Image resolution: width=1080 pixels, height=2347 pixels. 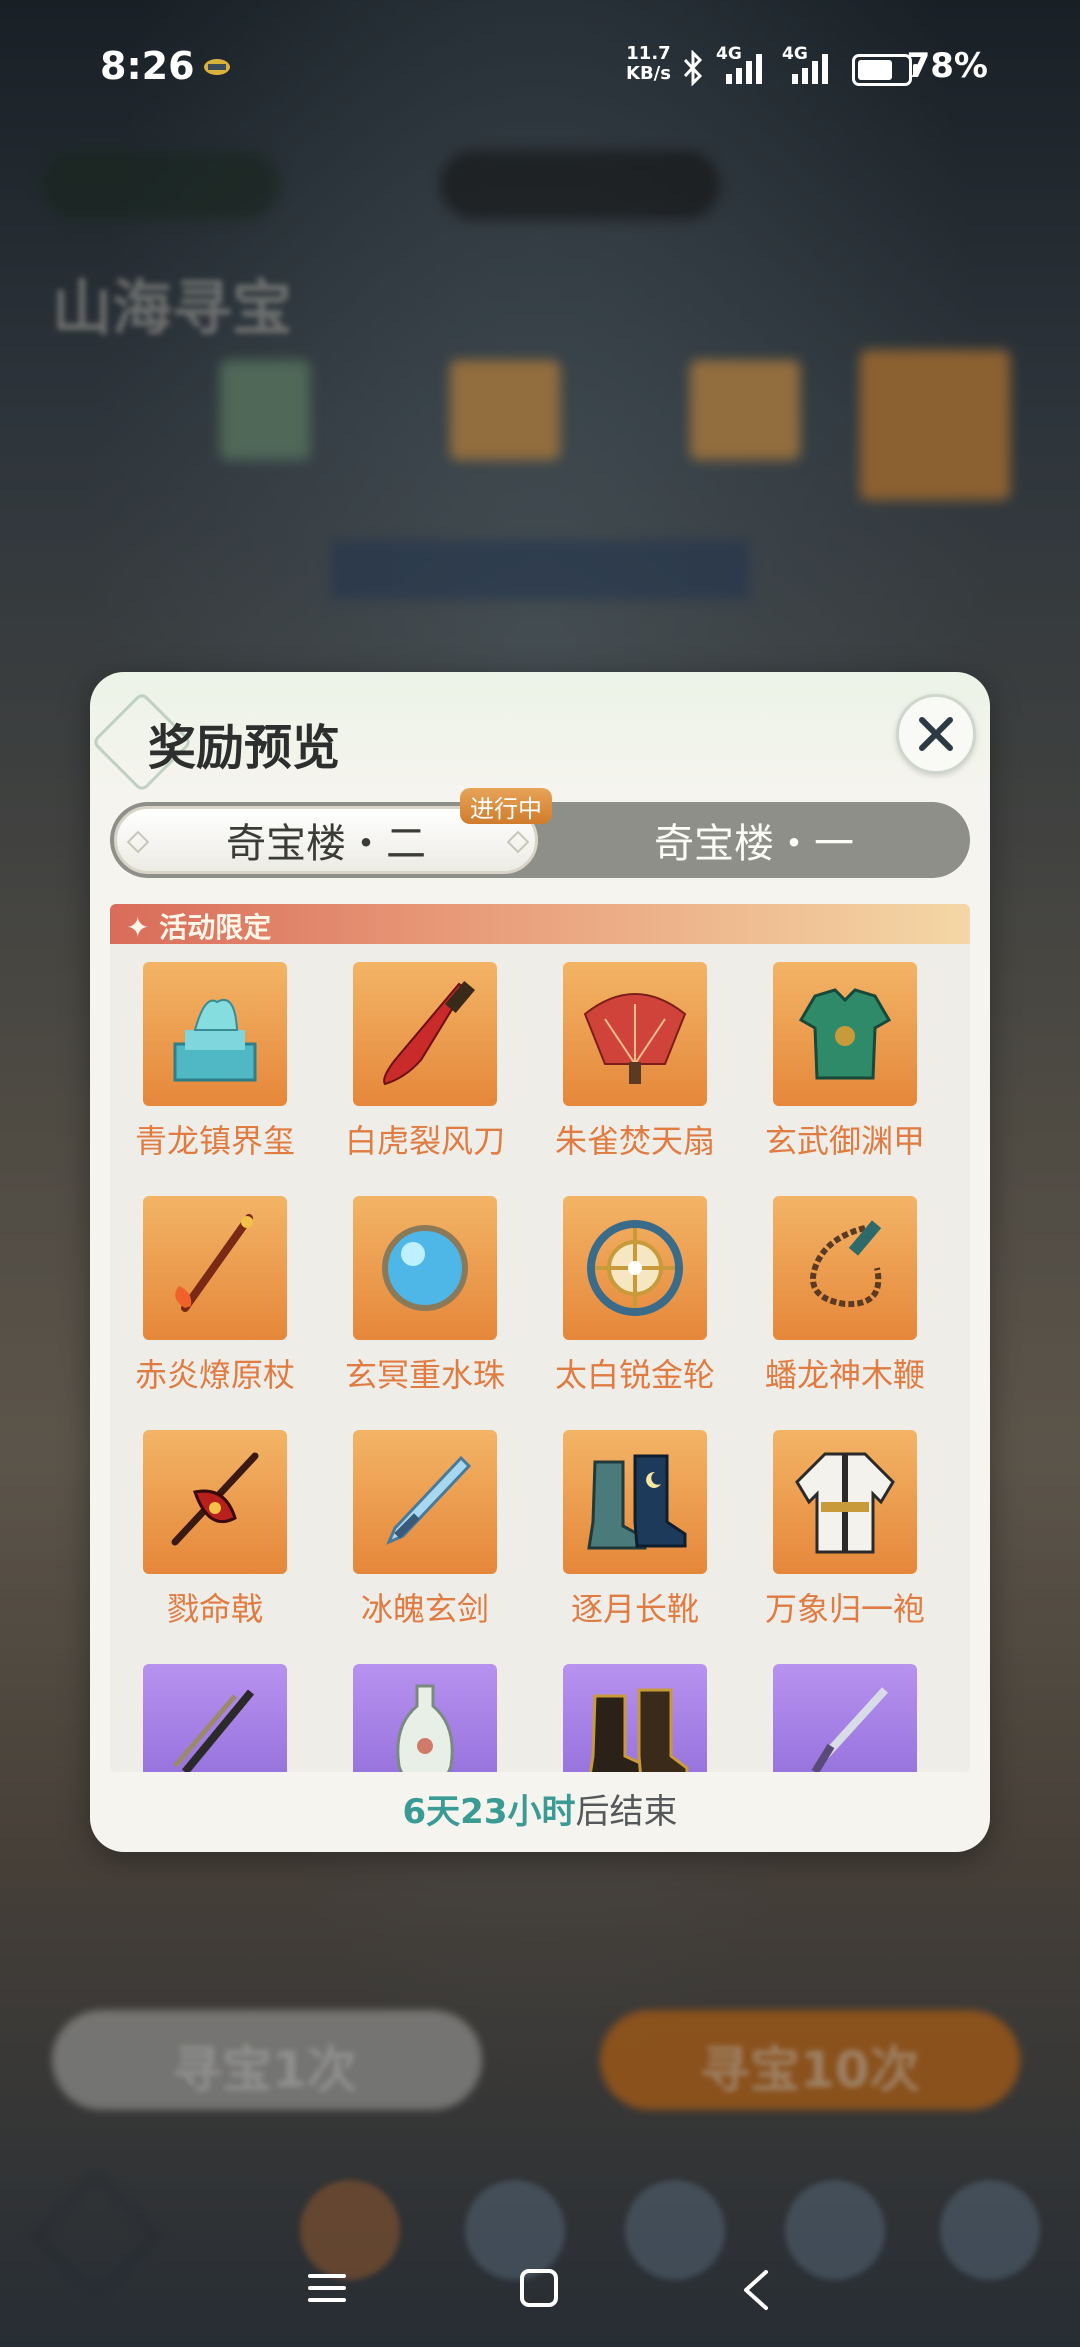 I want to click on reward-name: 白虎裂风刀, so click(x=424, y=1141).